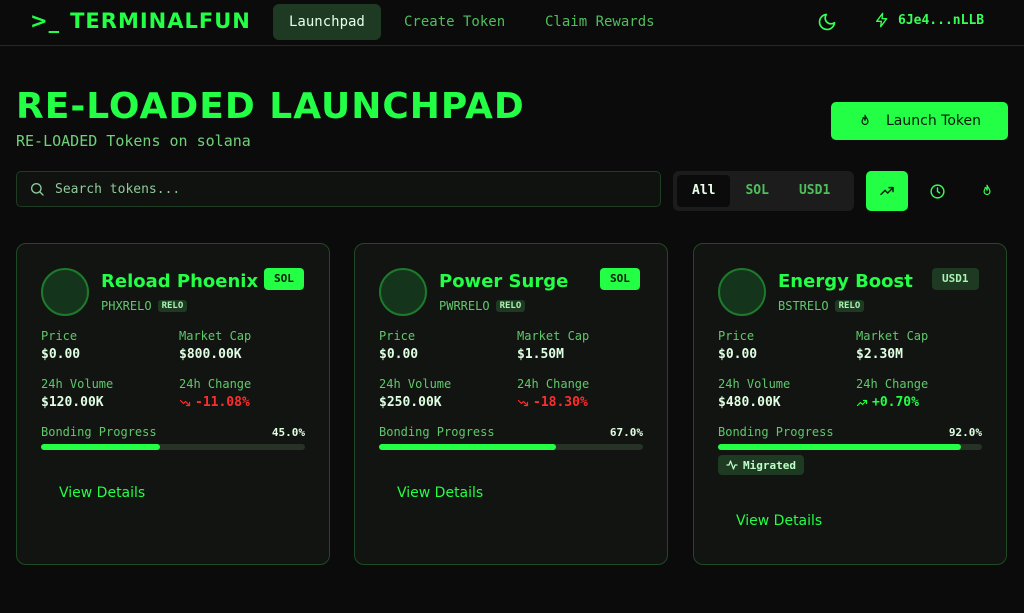 The width and height of the screenshot is (1024, 613). What do you see at coordinates (410, 402) in the screenshot?
I see `volume-value: $250.00K` at bounding box center [410, 402].